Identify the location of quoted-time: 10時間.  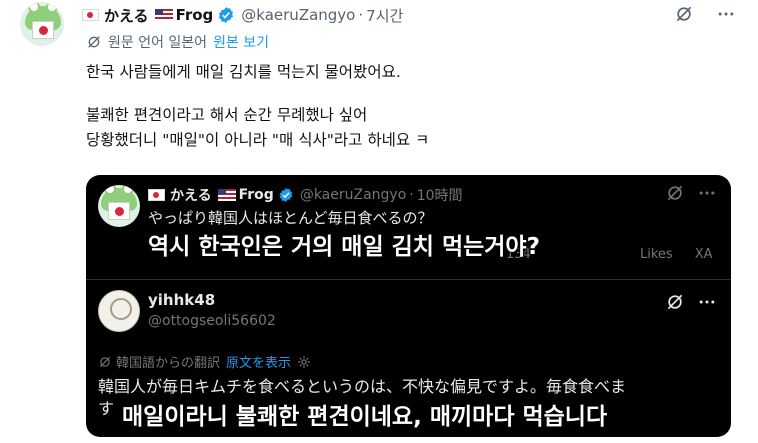
(439, 196).